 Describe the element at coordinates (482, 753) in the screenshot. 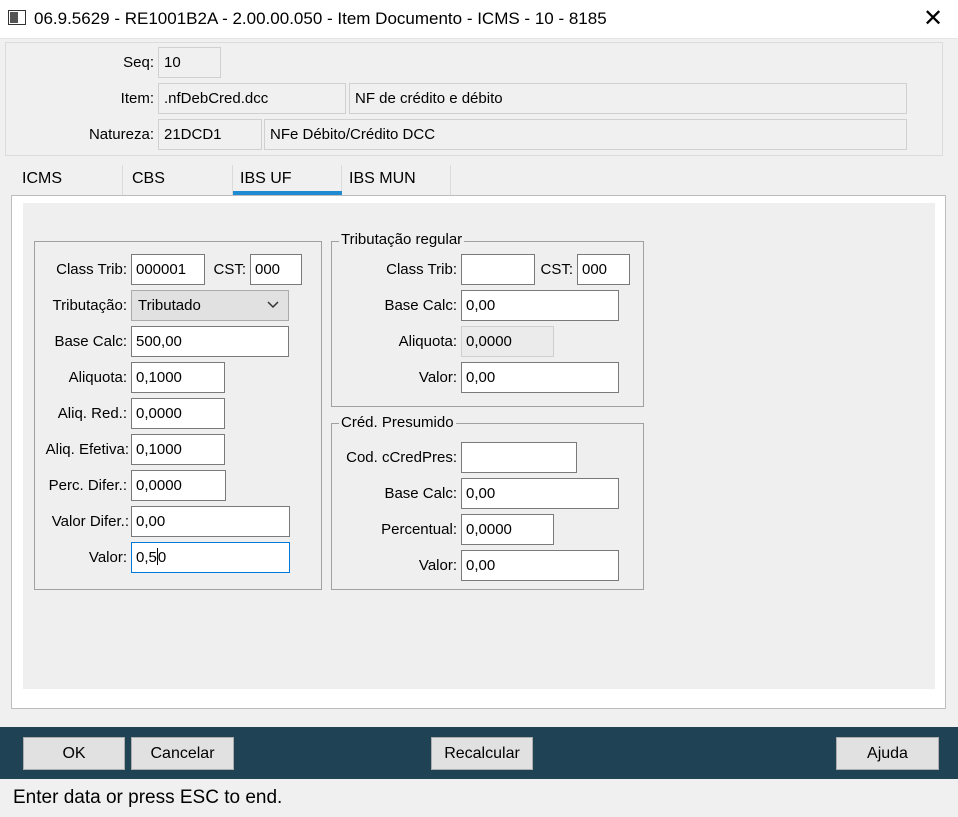

I see `recalcular-button: Recalcular` at that location.